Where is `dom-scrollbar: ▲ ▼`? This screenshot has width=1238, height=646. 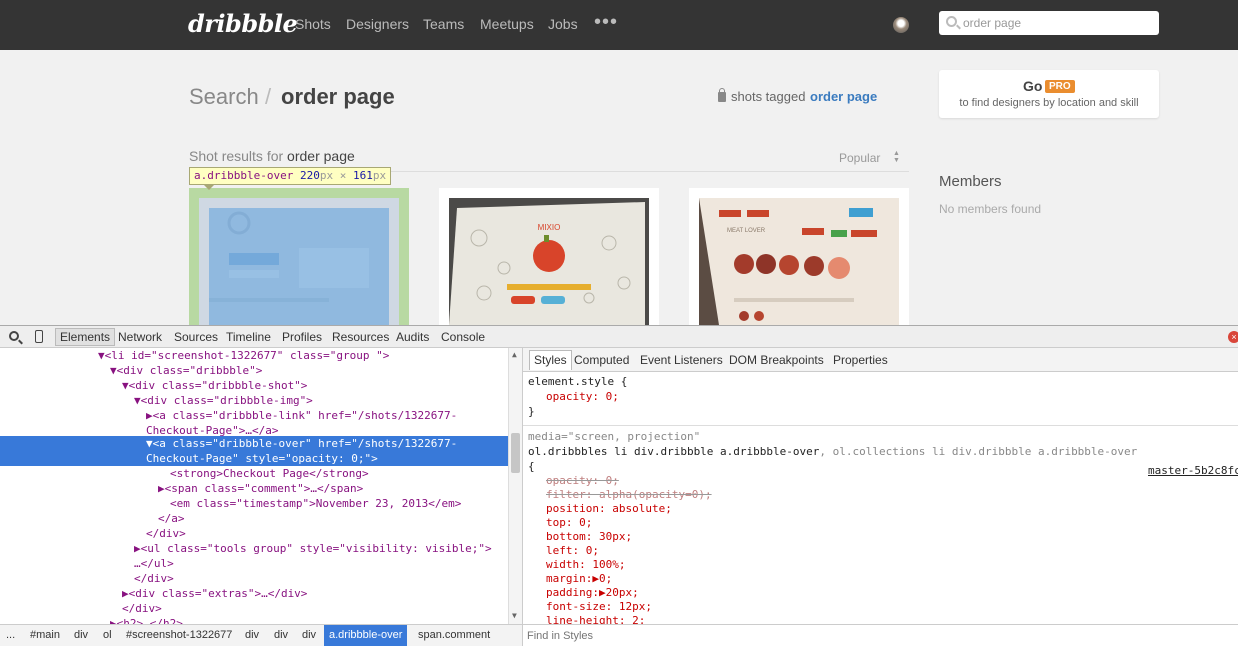
dom-scrollbar: ▲ ▼ is located at coordinates (515, 486).